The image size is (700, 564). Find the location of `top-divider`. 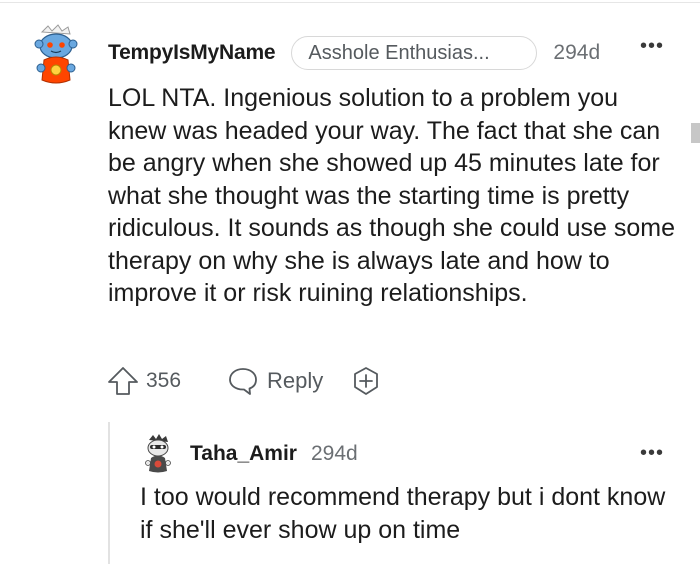

top-divider is located at coordinates (350, 2).